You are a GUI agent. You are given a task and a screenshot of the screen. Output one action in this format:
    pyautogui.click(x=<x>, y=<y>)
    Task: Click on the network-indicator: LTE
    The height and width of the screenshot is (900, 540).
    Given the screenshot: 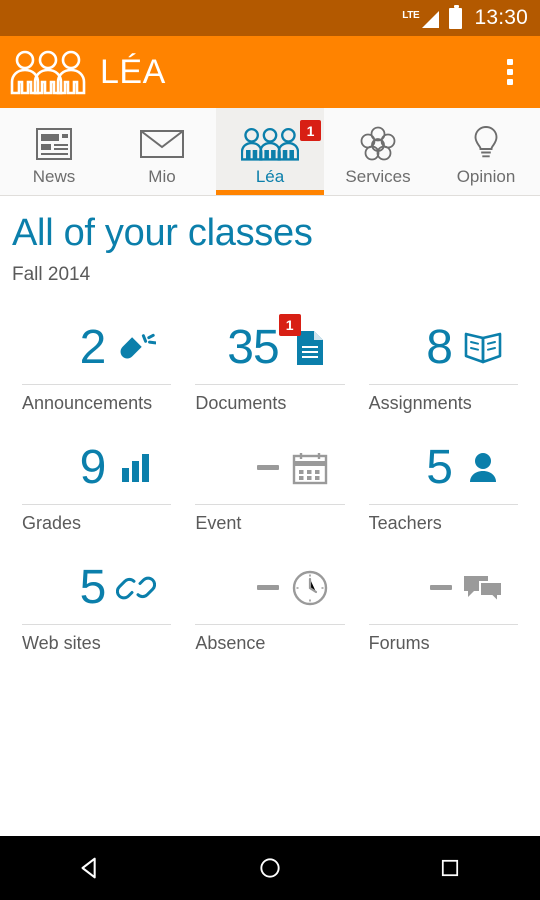 What is the action you would take?
    pyautogui.click(x=421, y=18)
    